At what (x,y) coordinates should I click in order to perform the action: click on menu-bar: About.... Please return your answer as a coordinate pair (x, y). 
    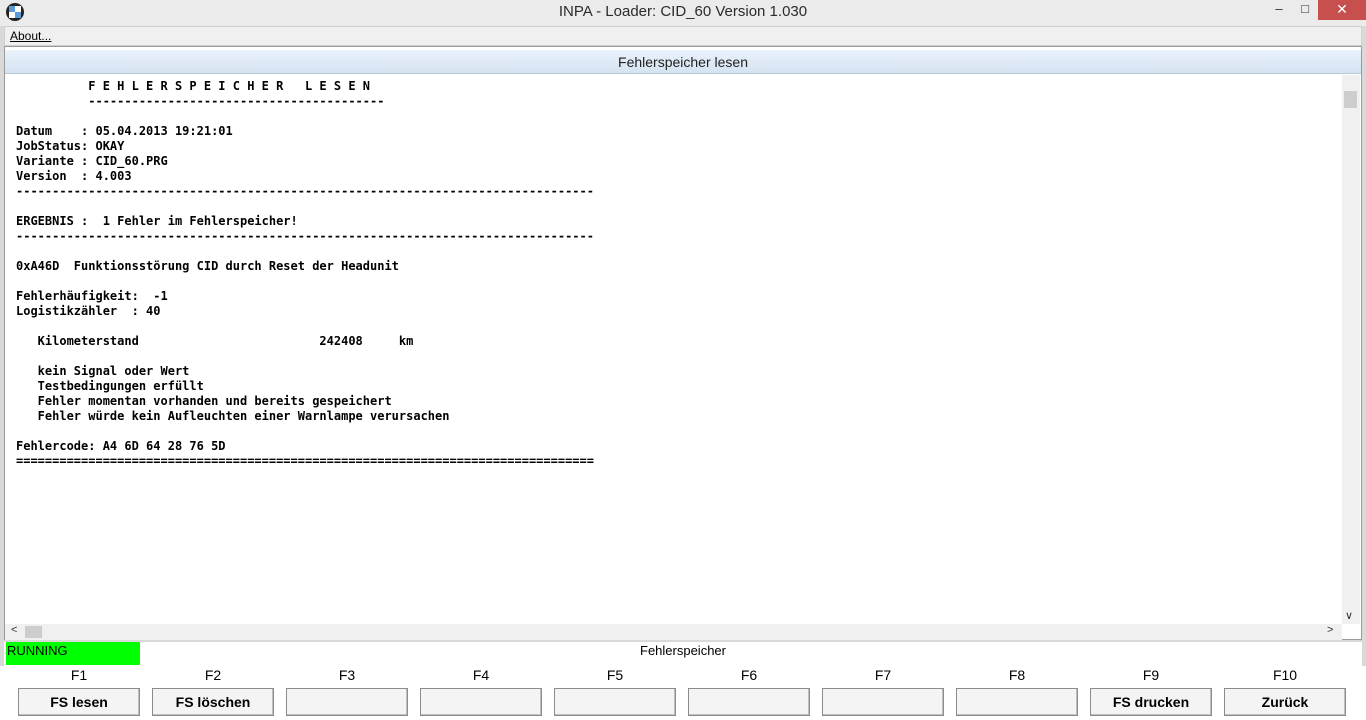
    Looking at the image, I should click on (683, 36).